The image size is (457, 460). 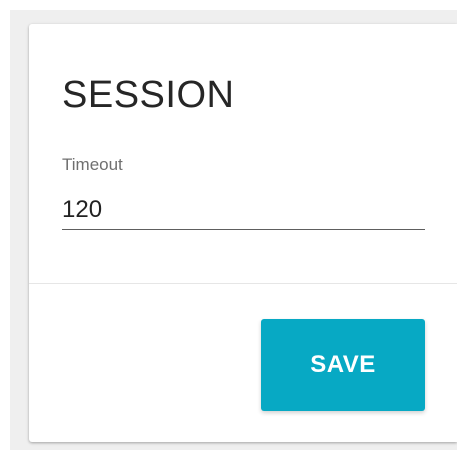 What do you see at coordinates (148, 95) in the screenshot?
I see `card-title: SESSION` at bounding box center [148, 95].